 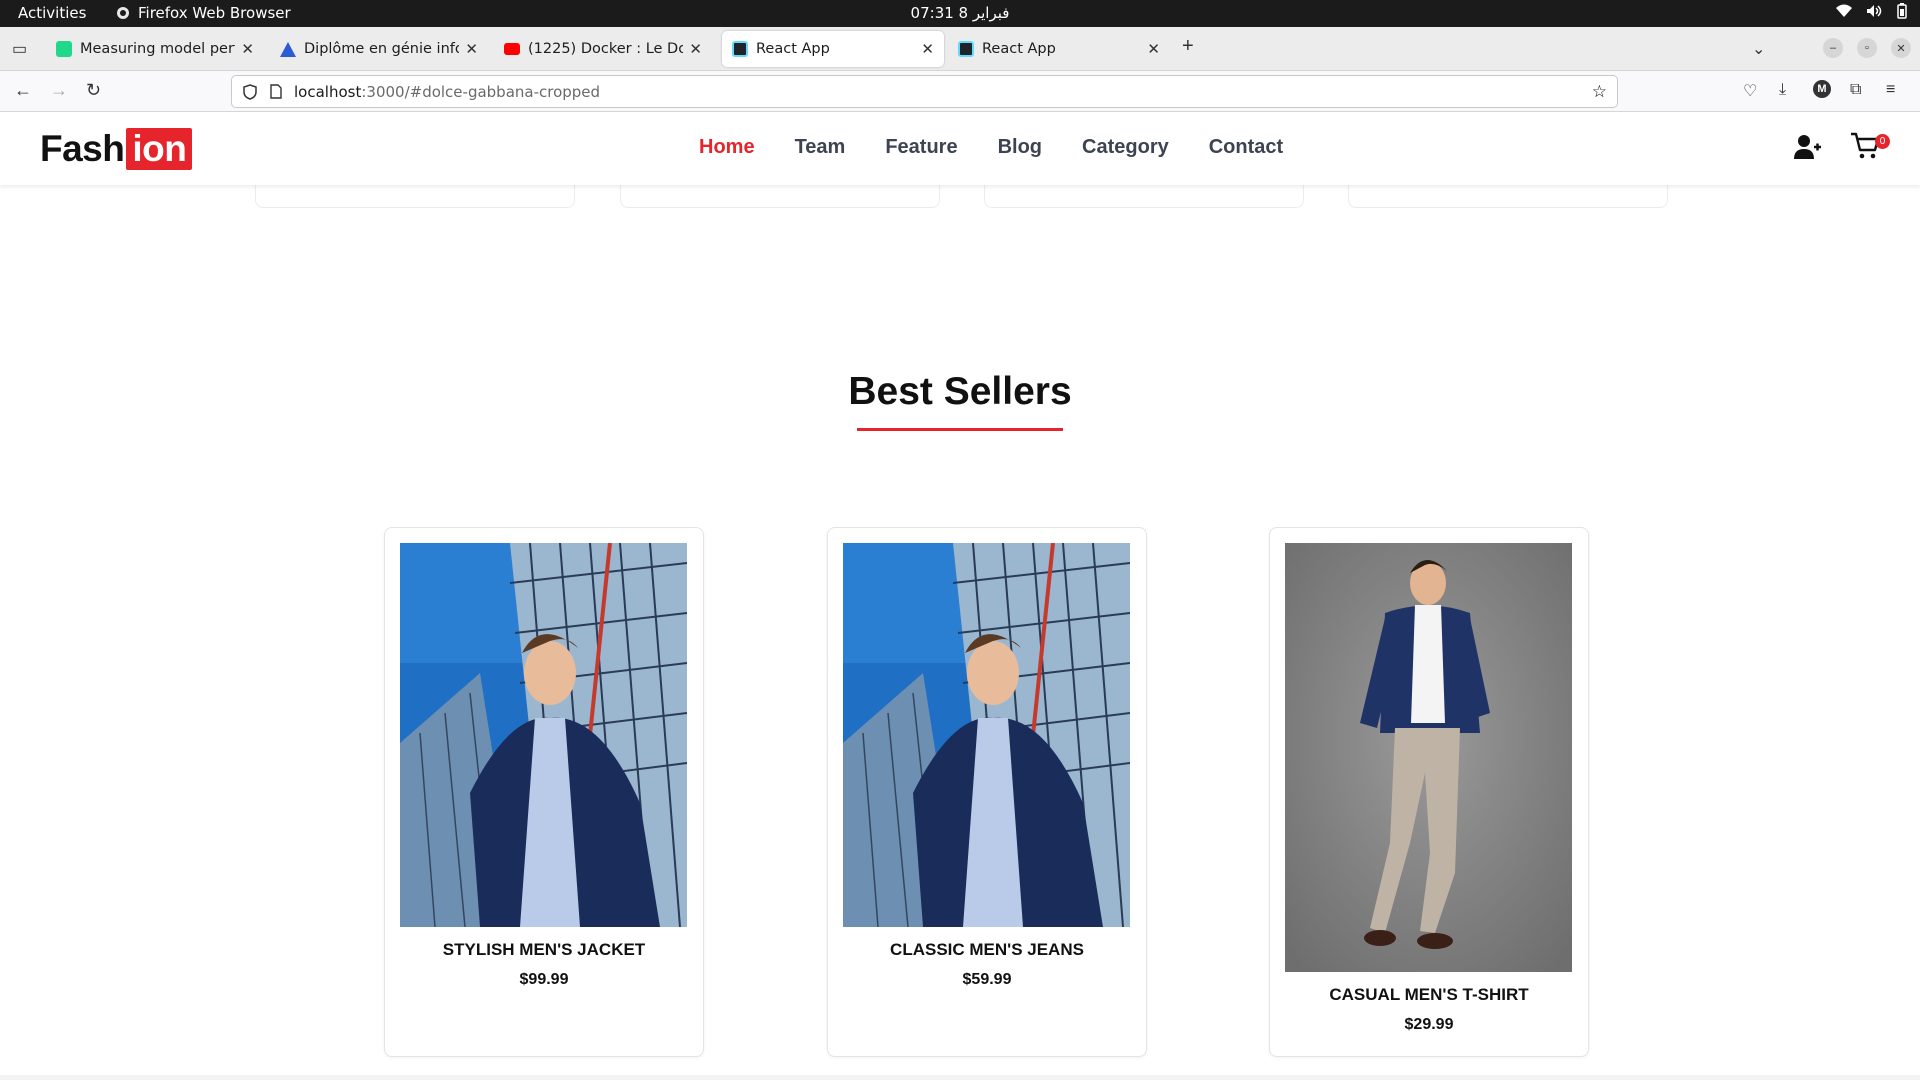 I want to click on reload-icon: ↻, so click(x=93, y=90).